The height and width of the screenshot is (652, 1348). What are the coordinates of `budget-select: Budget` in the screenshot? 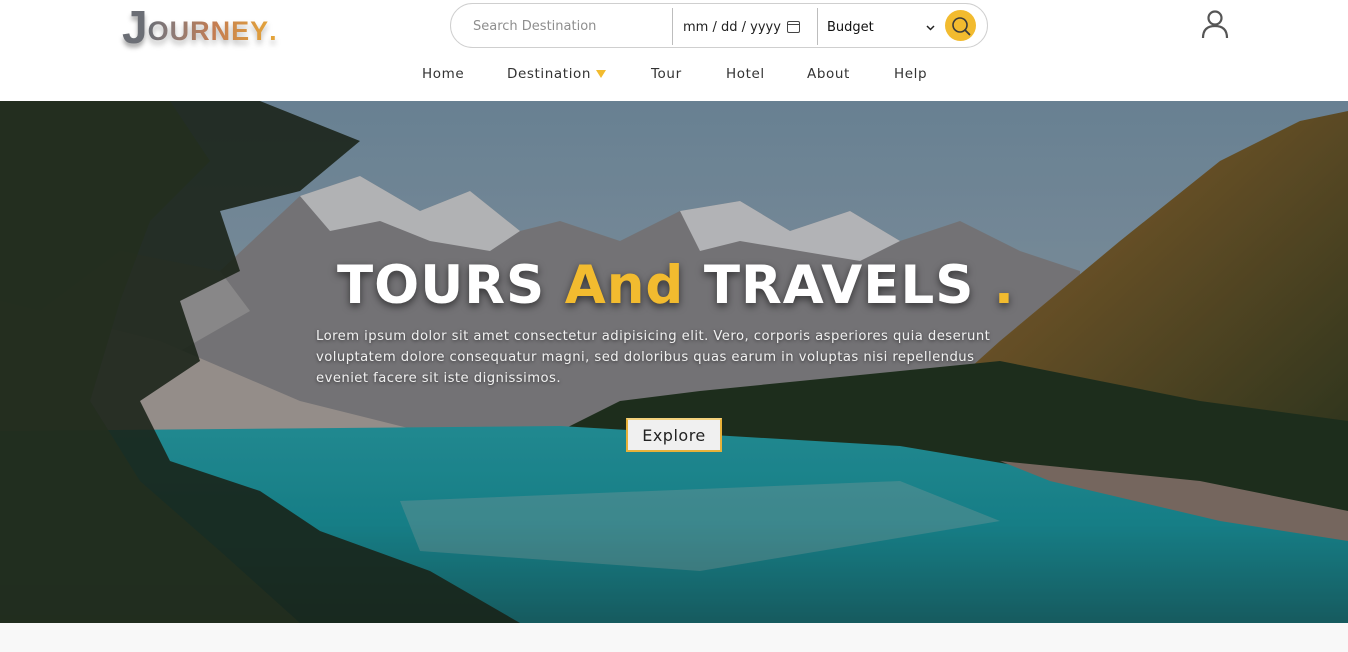 It's located at (881, 27).